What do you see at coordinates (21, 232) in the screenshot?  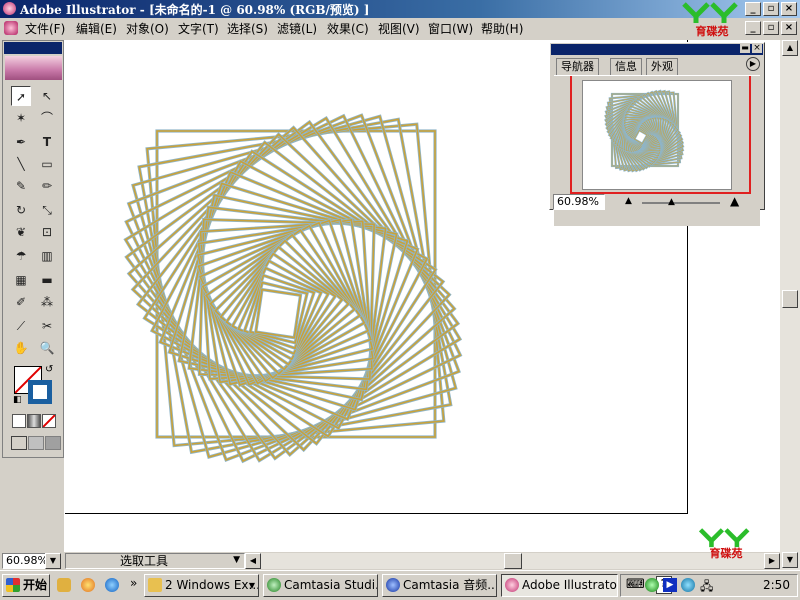 I see `warp-tool-icon: ❦` at bounding box center [21, 232].